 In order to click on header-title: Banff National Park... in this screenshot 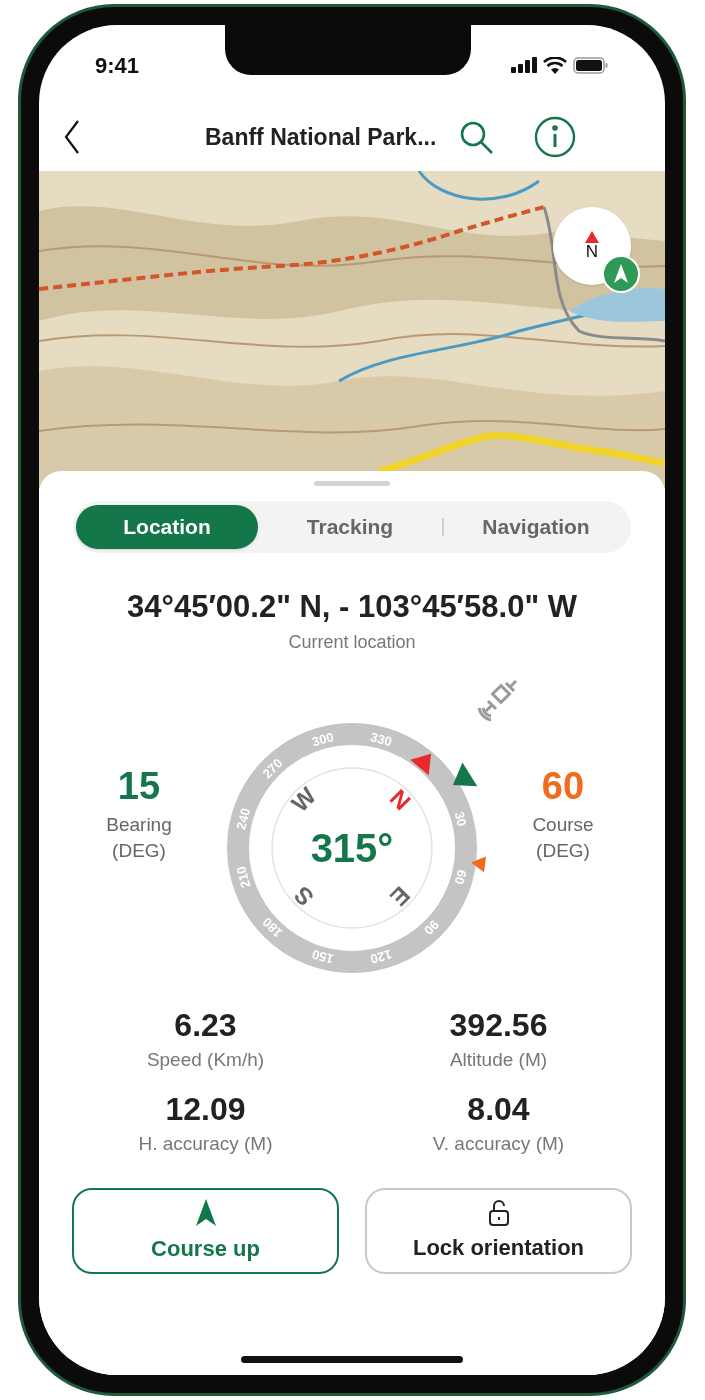, I will do `click(321, 137)`.